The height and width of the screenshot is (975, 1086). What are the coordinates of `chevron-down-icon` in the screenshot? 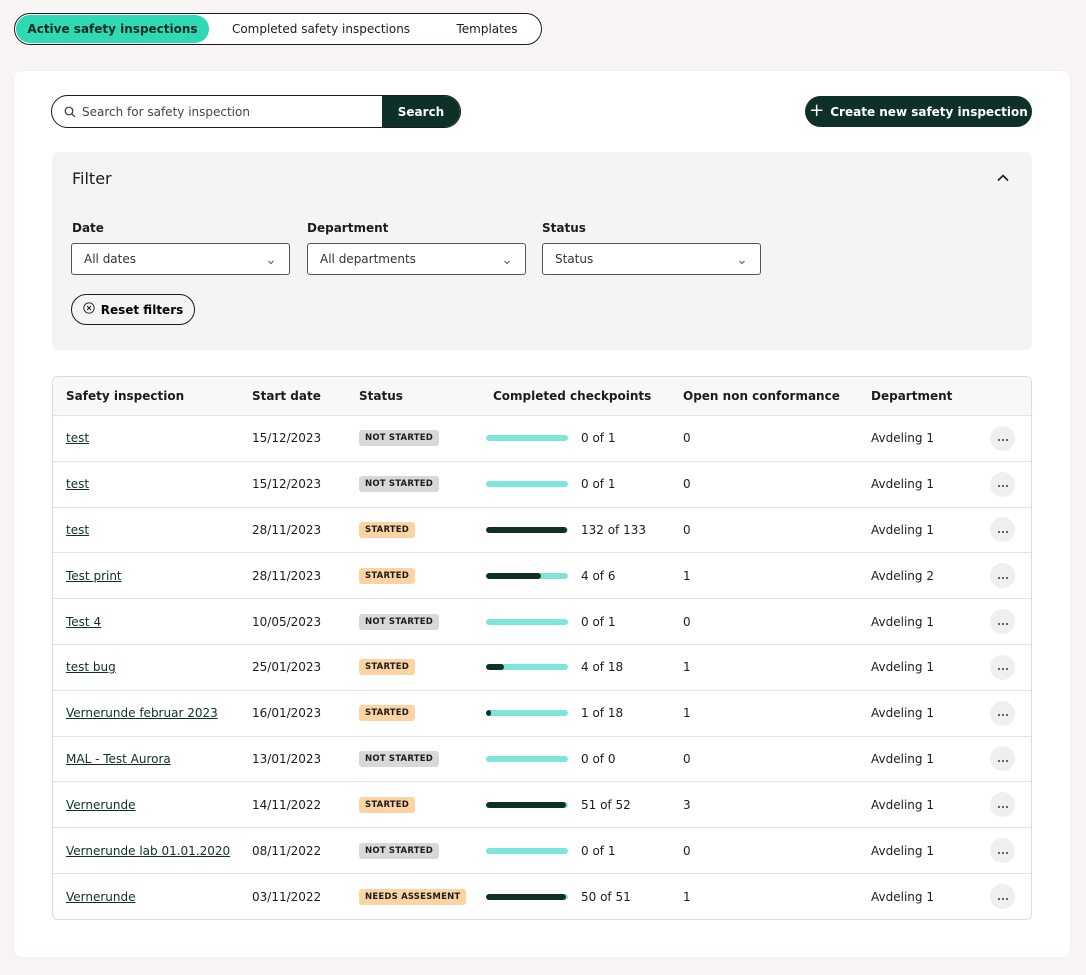 It's located at (507, 260).